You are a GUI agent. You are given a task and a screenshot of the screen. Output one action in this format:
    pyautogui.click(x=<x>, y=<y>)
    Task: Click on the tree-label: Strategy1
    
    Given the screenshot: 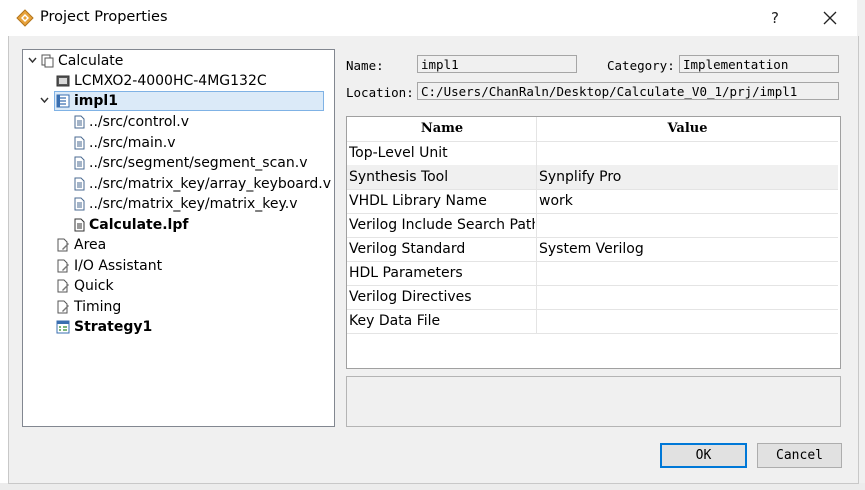 What is the action you would take?
    pyautogui.click(x=113, y=327)
    